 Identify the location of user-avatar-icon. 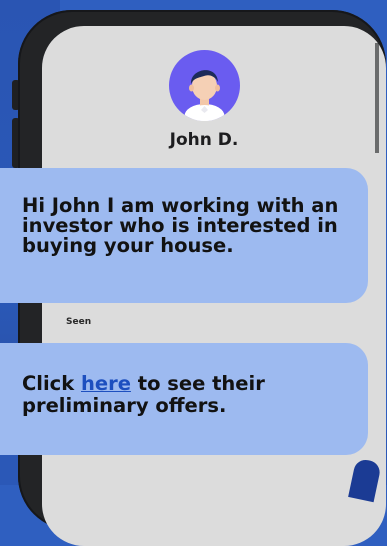
(204, 85).